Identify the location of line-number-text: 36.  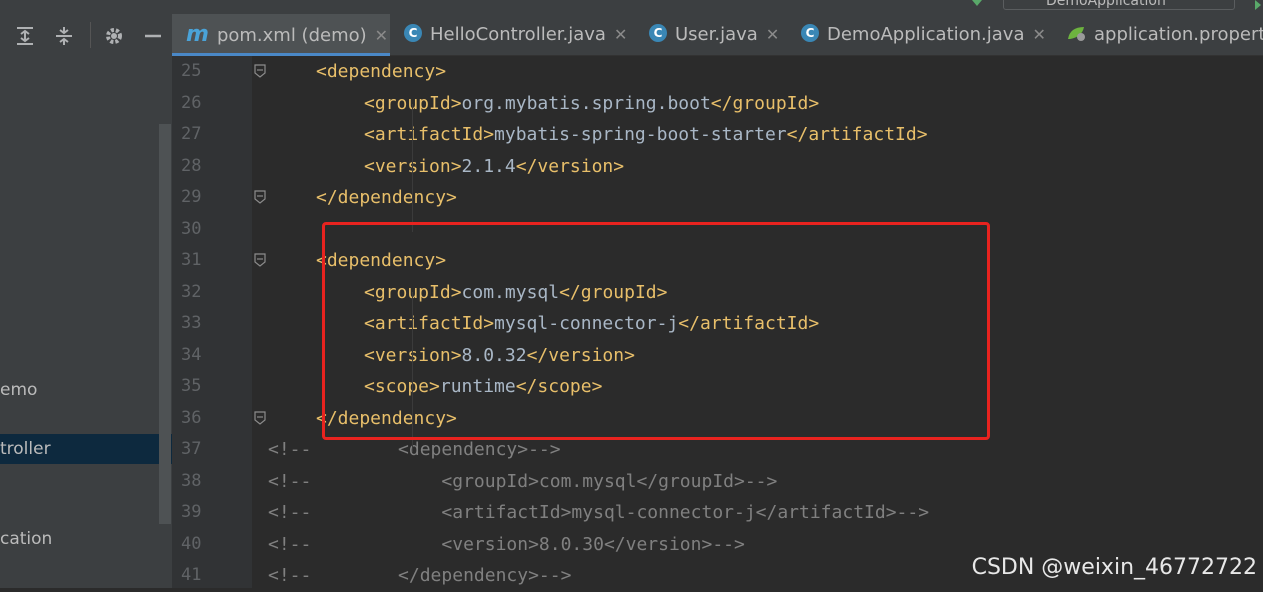
(191, 417).